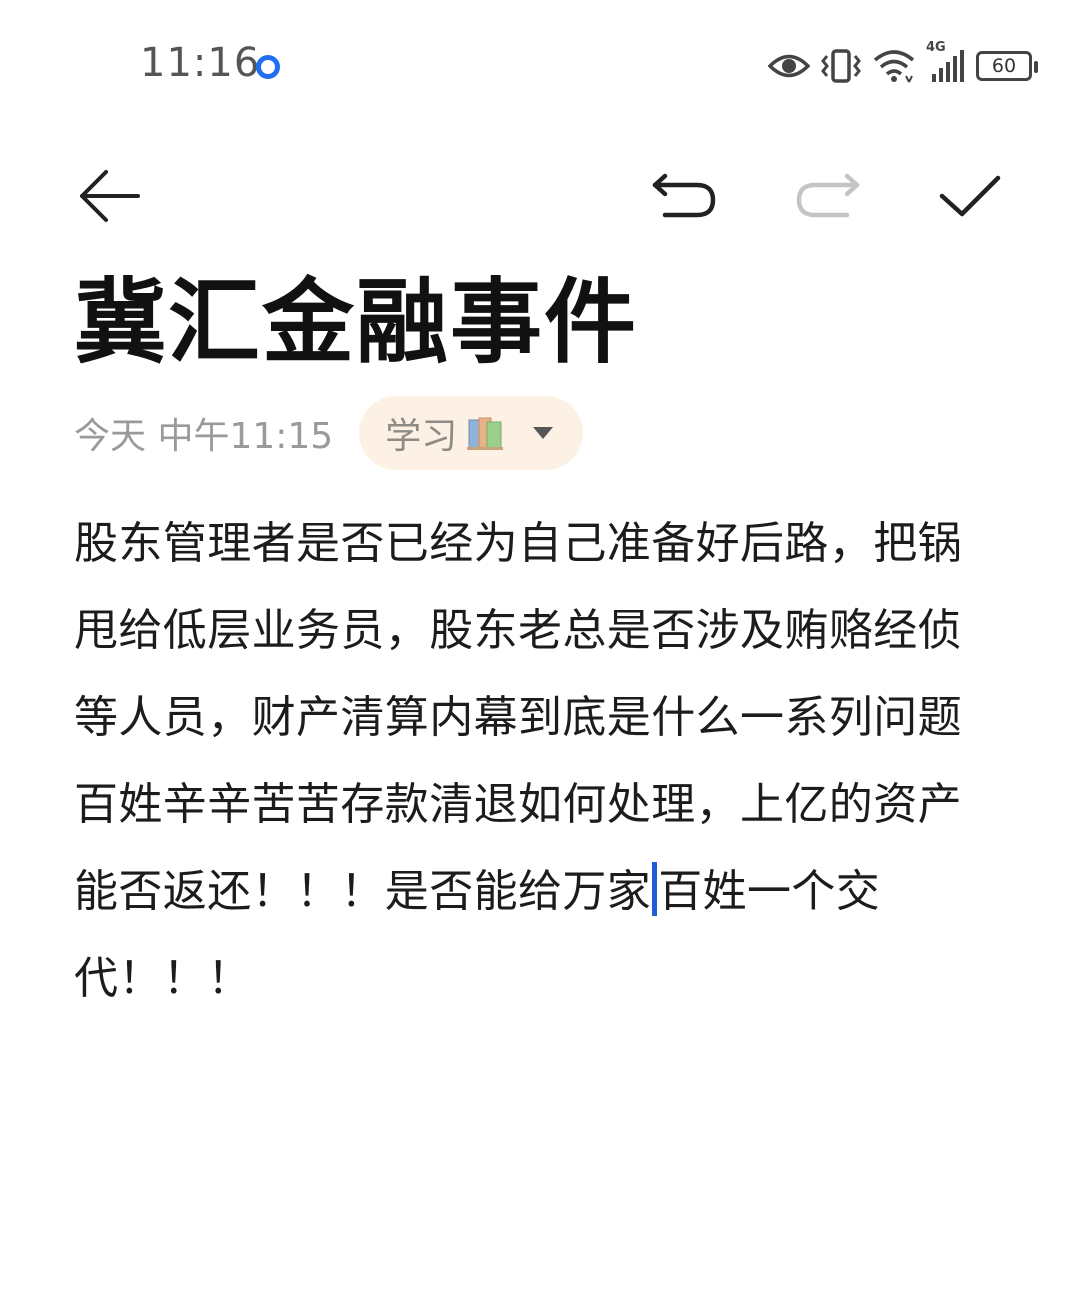 This screenshot has width=1080, height=1311. What do you see at coordinates (655, 889) in the screenshot?
I see `text-cursor` at bounding box center [655, 889].